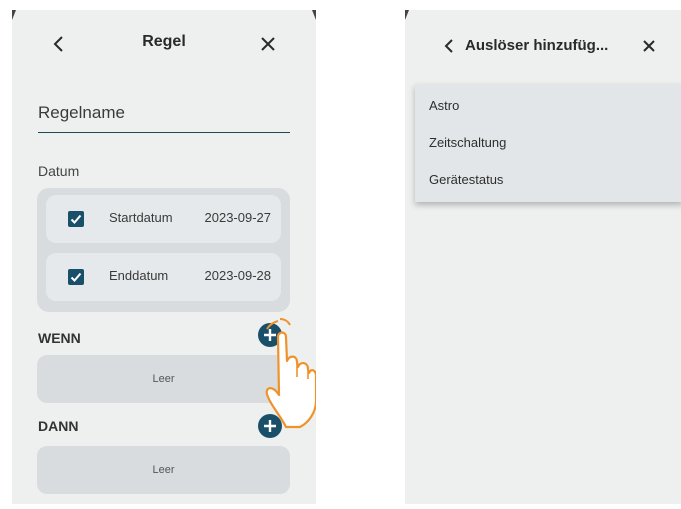  I want to click on when-empty-box: Leer, so click(163, 379).